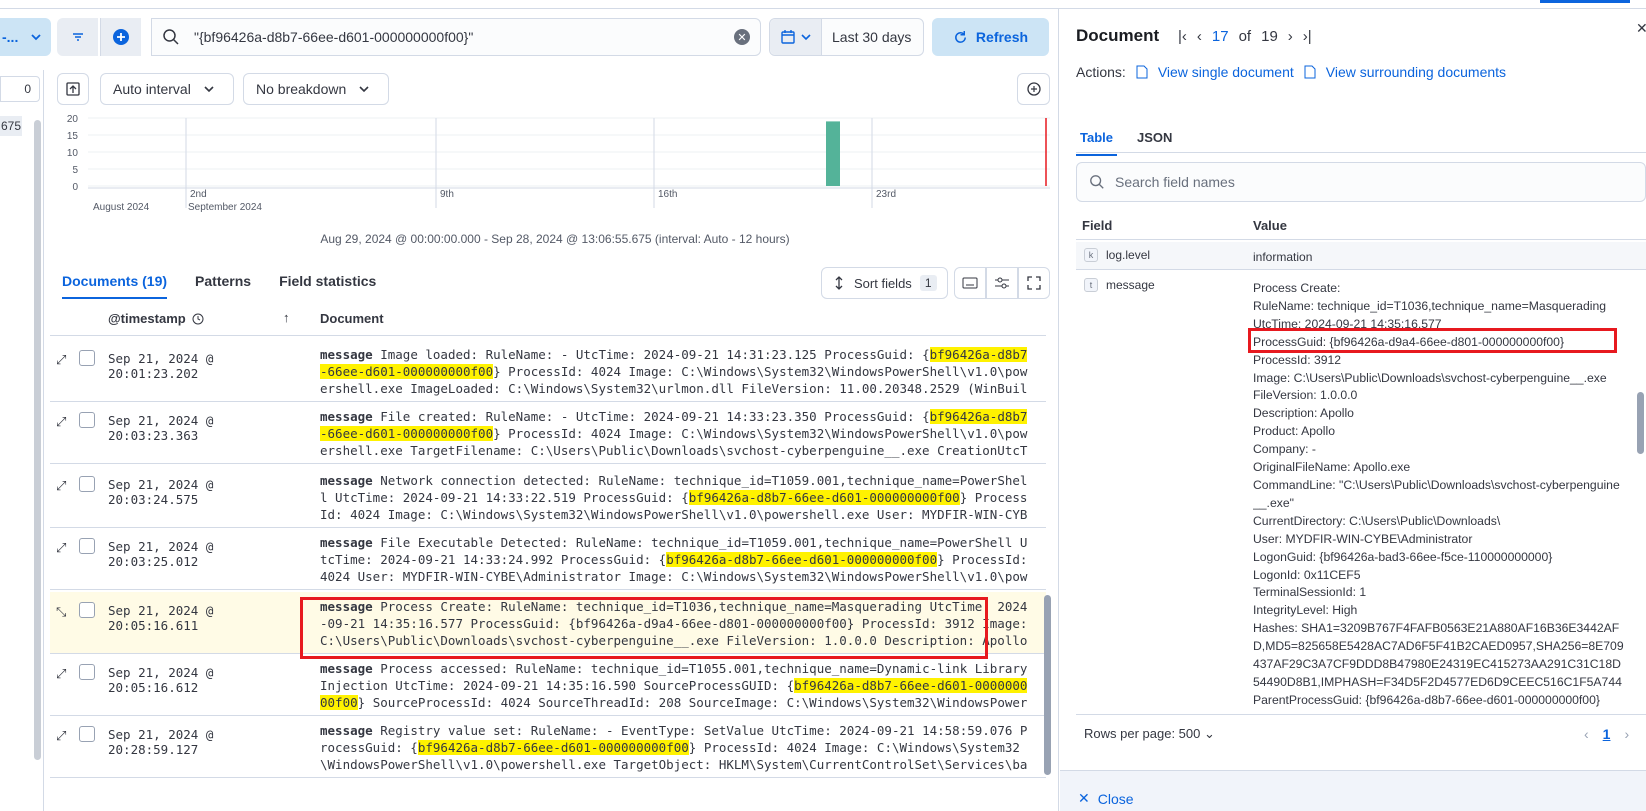 The width and height of the screenshot is (1646, 811). I want to click on message-line: OriginalFileName: Apollo.exe, so click(1332, 467).